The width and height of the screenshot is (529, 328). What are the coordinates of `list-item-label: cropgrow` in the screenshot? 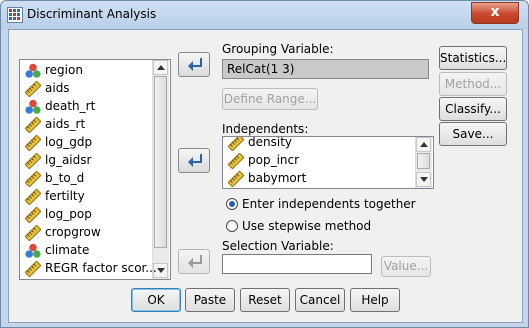 It's located at (73, 232).